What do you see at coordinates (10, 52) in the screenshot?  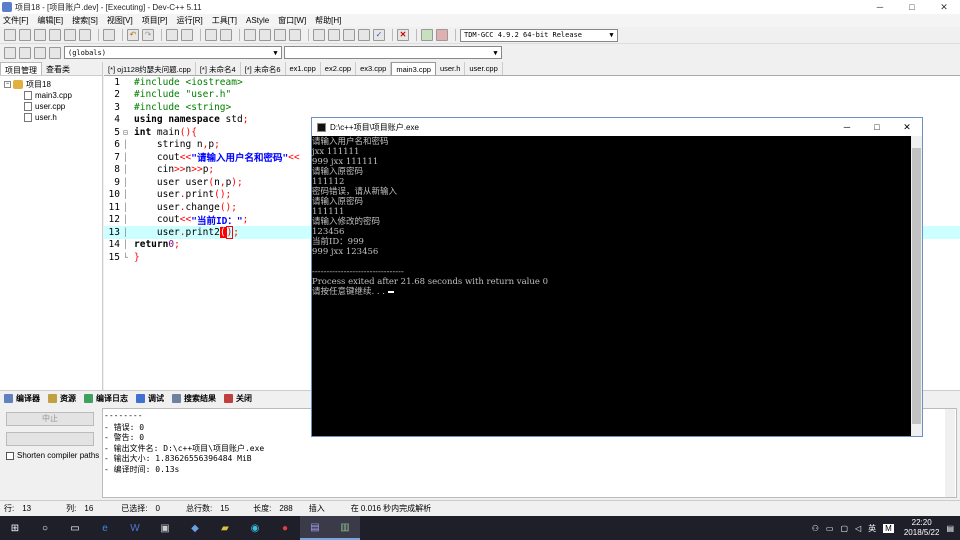 I see `insert-icon` at bounding box center [10, 52].